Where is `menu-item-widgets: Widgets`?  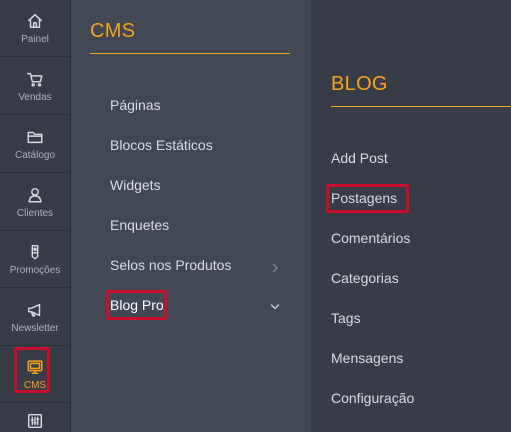
menu-item-widgets: Widgets is located at coordinates (135, 185).